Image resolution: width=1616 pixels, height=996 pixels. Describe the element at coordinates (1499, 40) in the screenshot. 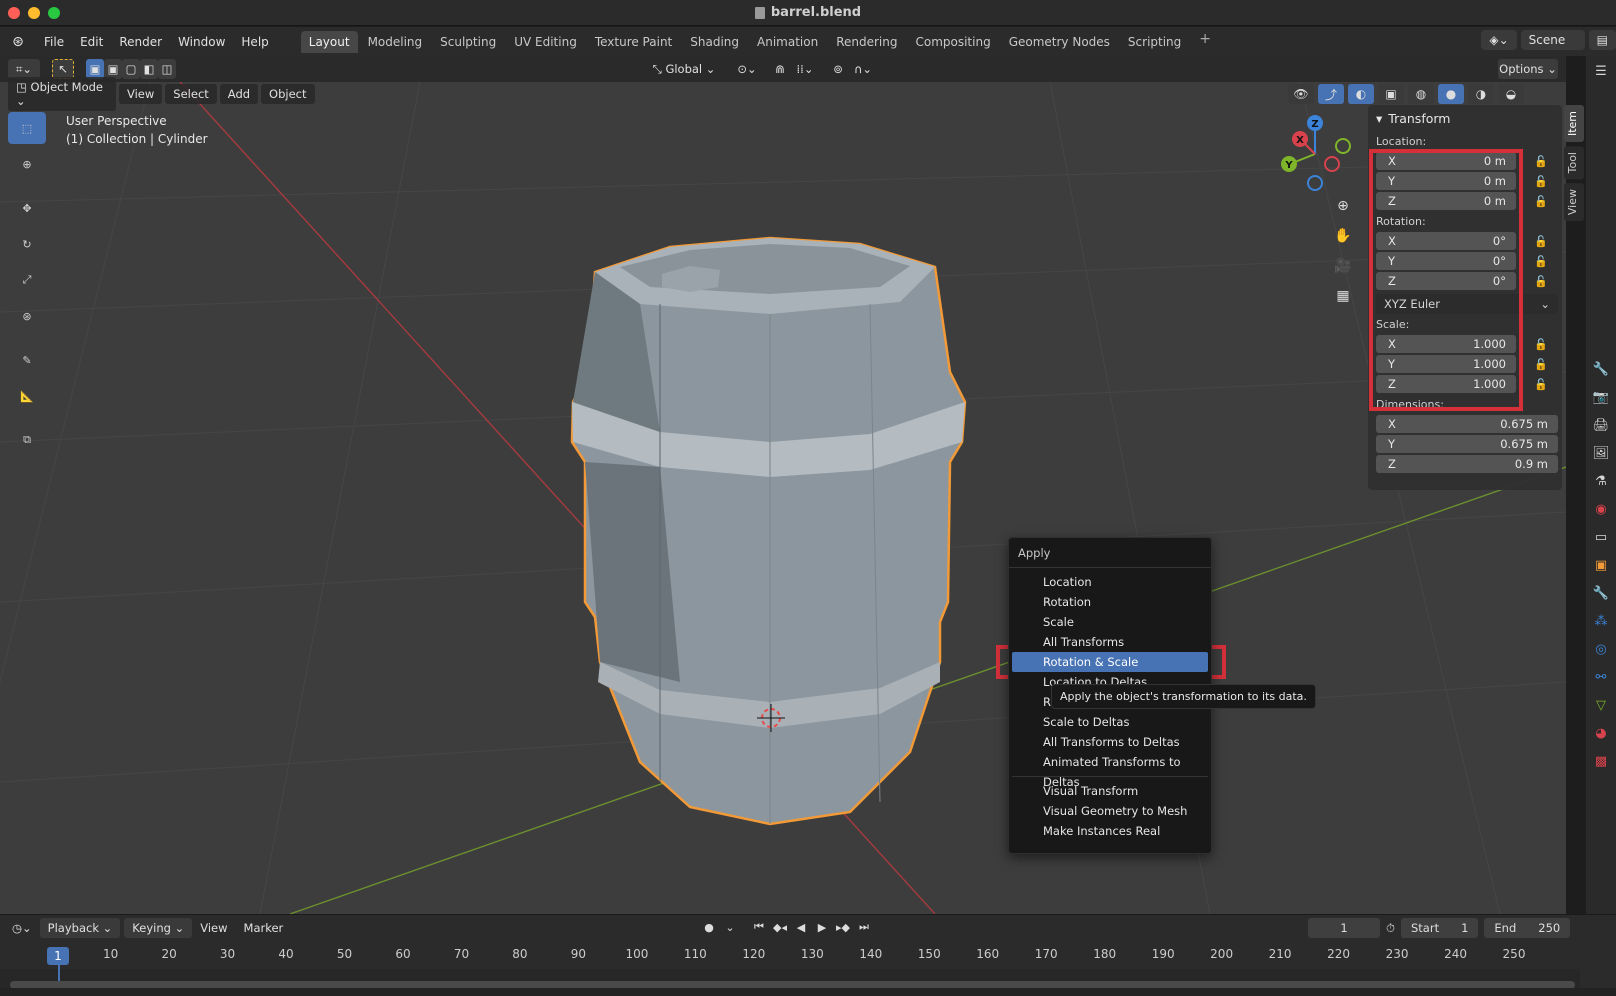

I see `scene-browse-button: ◈⌄` at that location.